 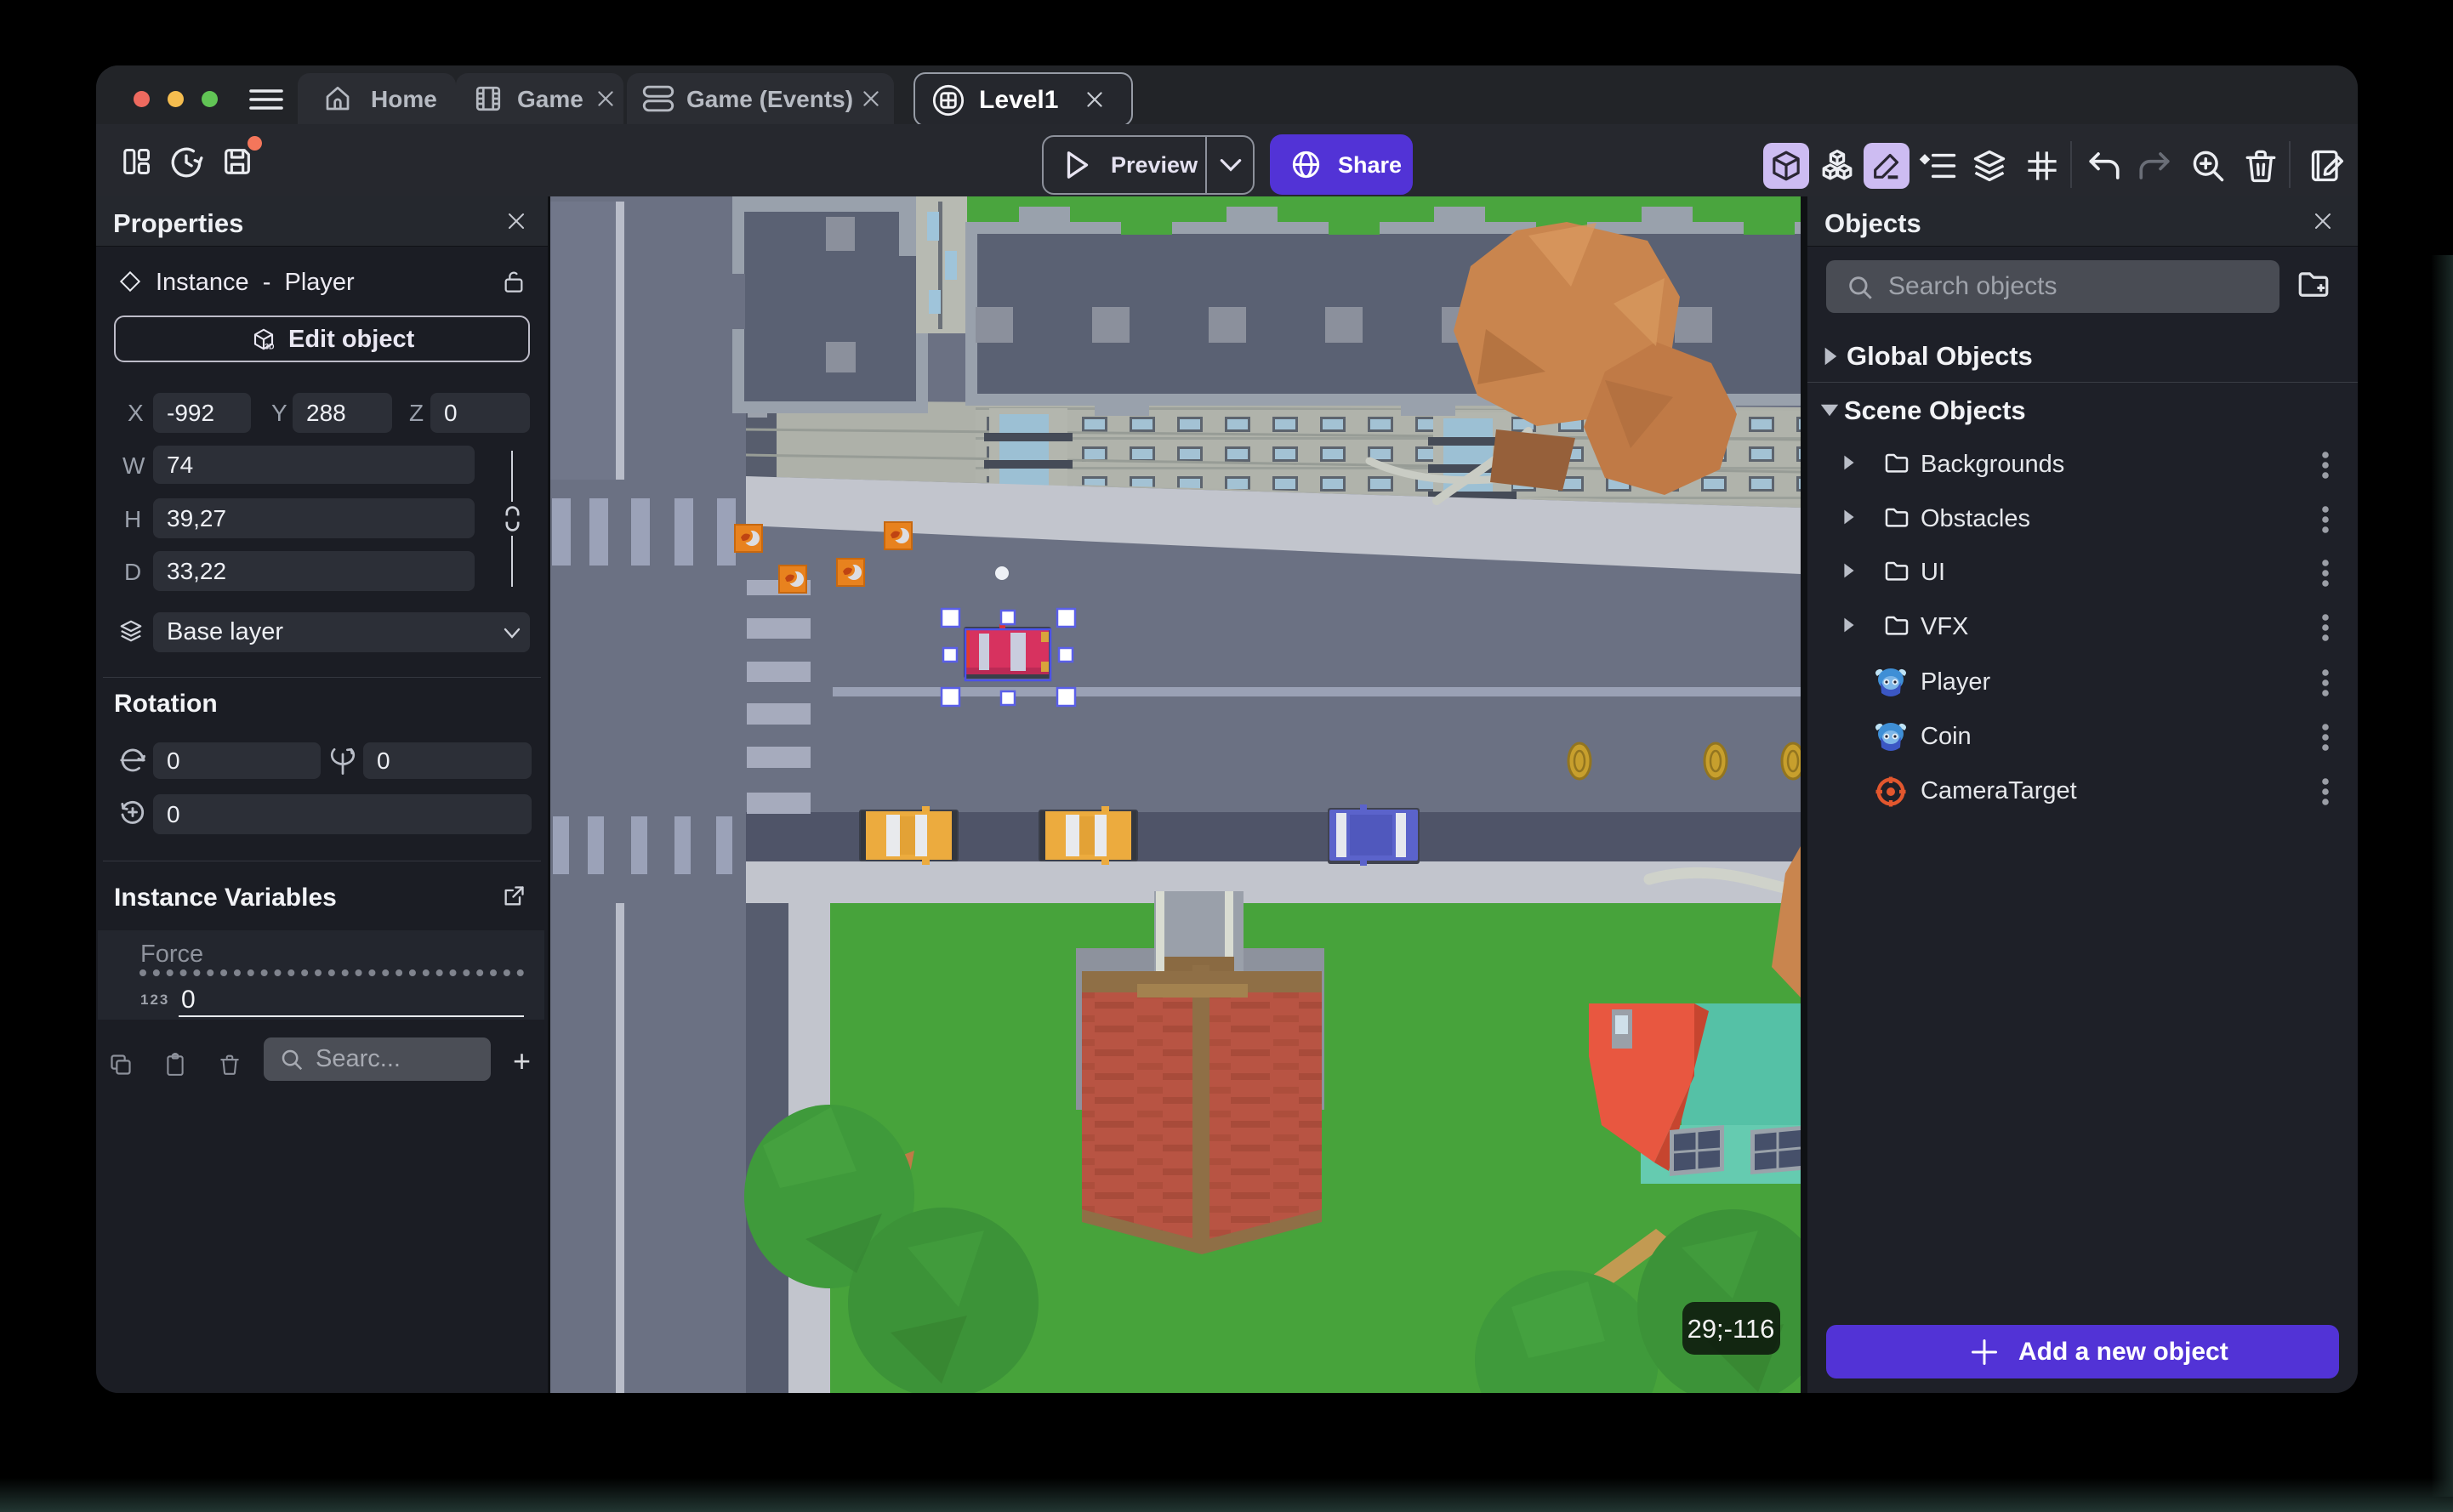 I want to click on svg-text: 29;-116, so click(x=1731, y=1329).